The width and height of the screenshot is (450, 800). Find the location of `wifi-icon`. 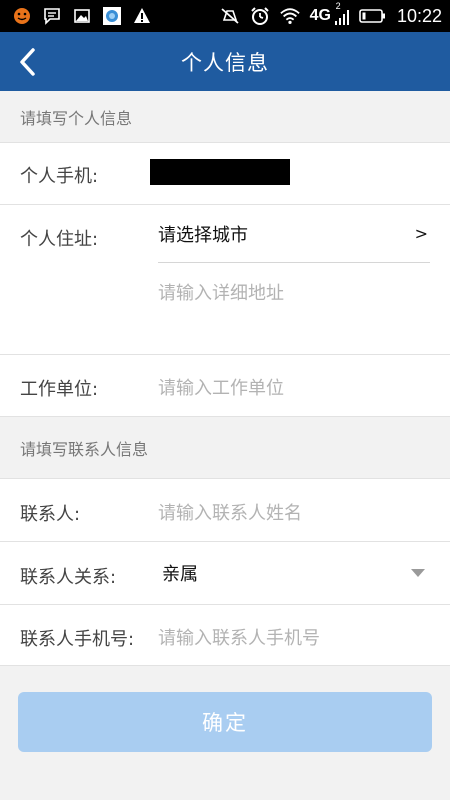

wifi-icon is located at coordinates (289, 16).